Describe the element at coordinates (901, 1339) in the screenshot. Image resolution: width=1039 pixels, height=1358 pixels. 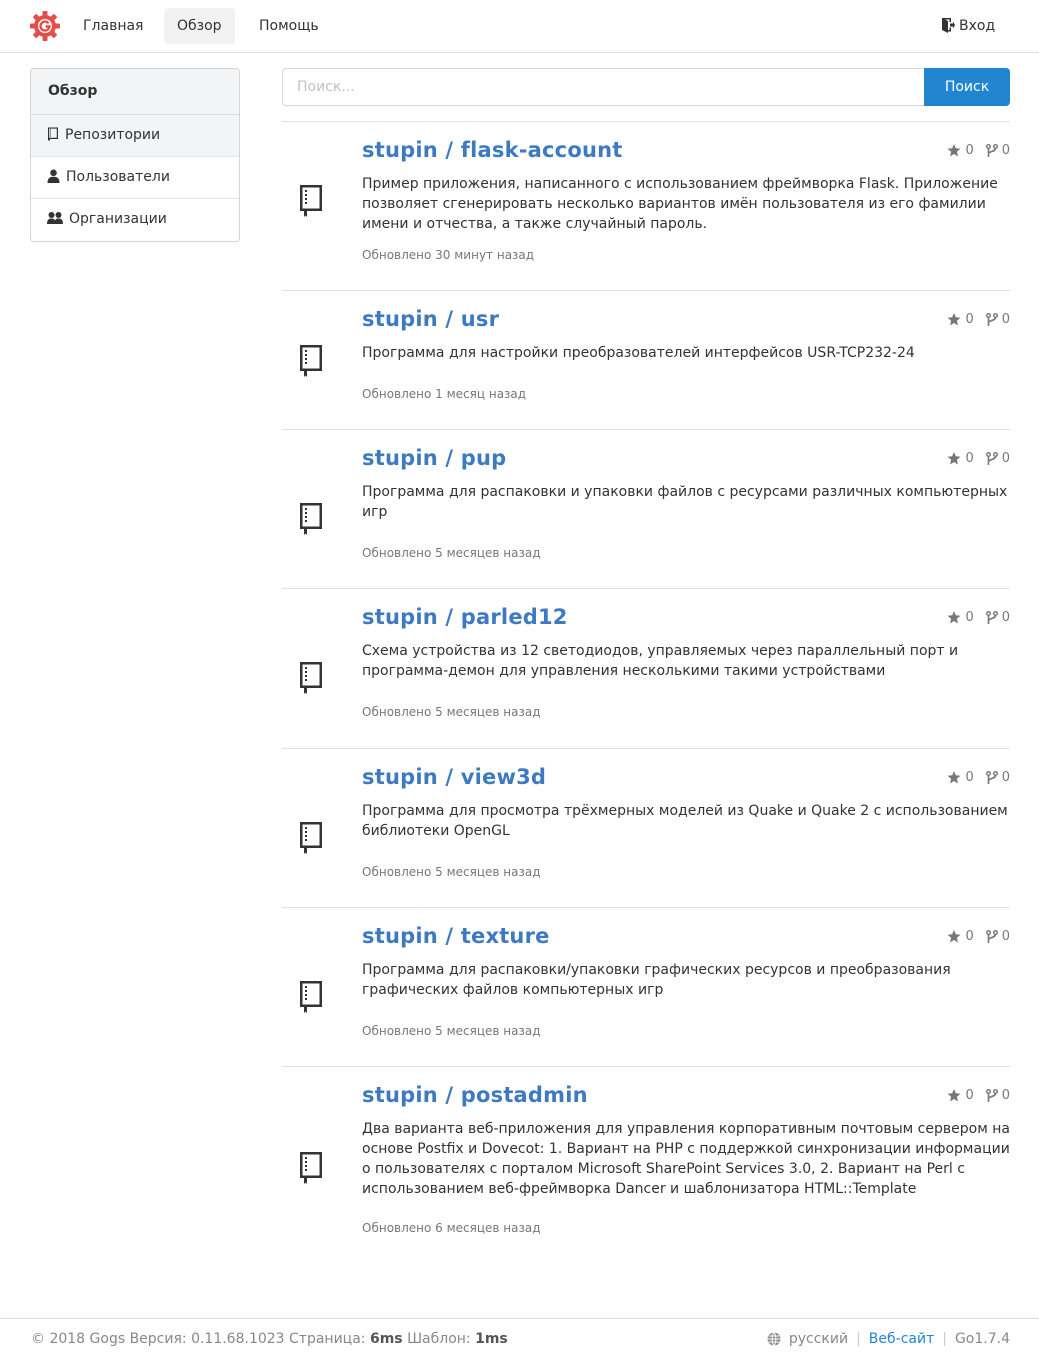
I see `website-link: Веб-сайт` at that location.